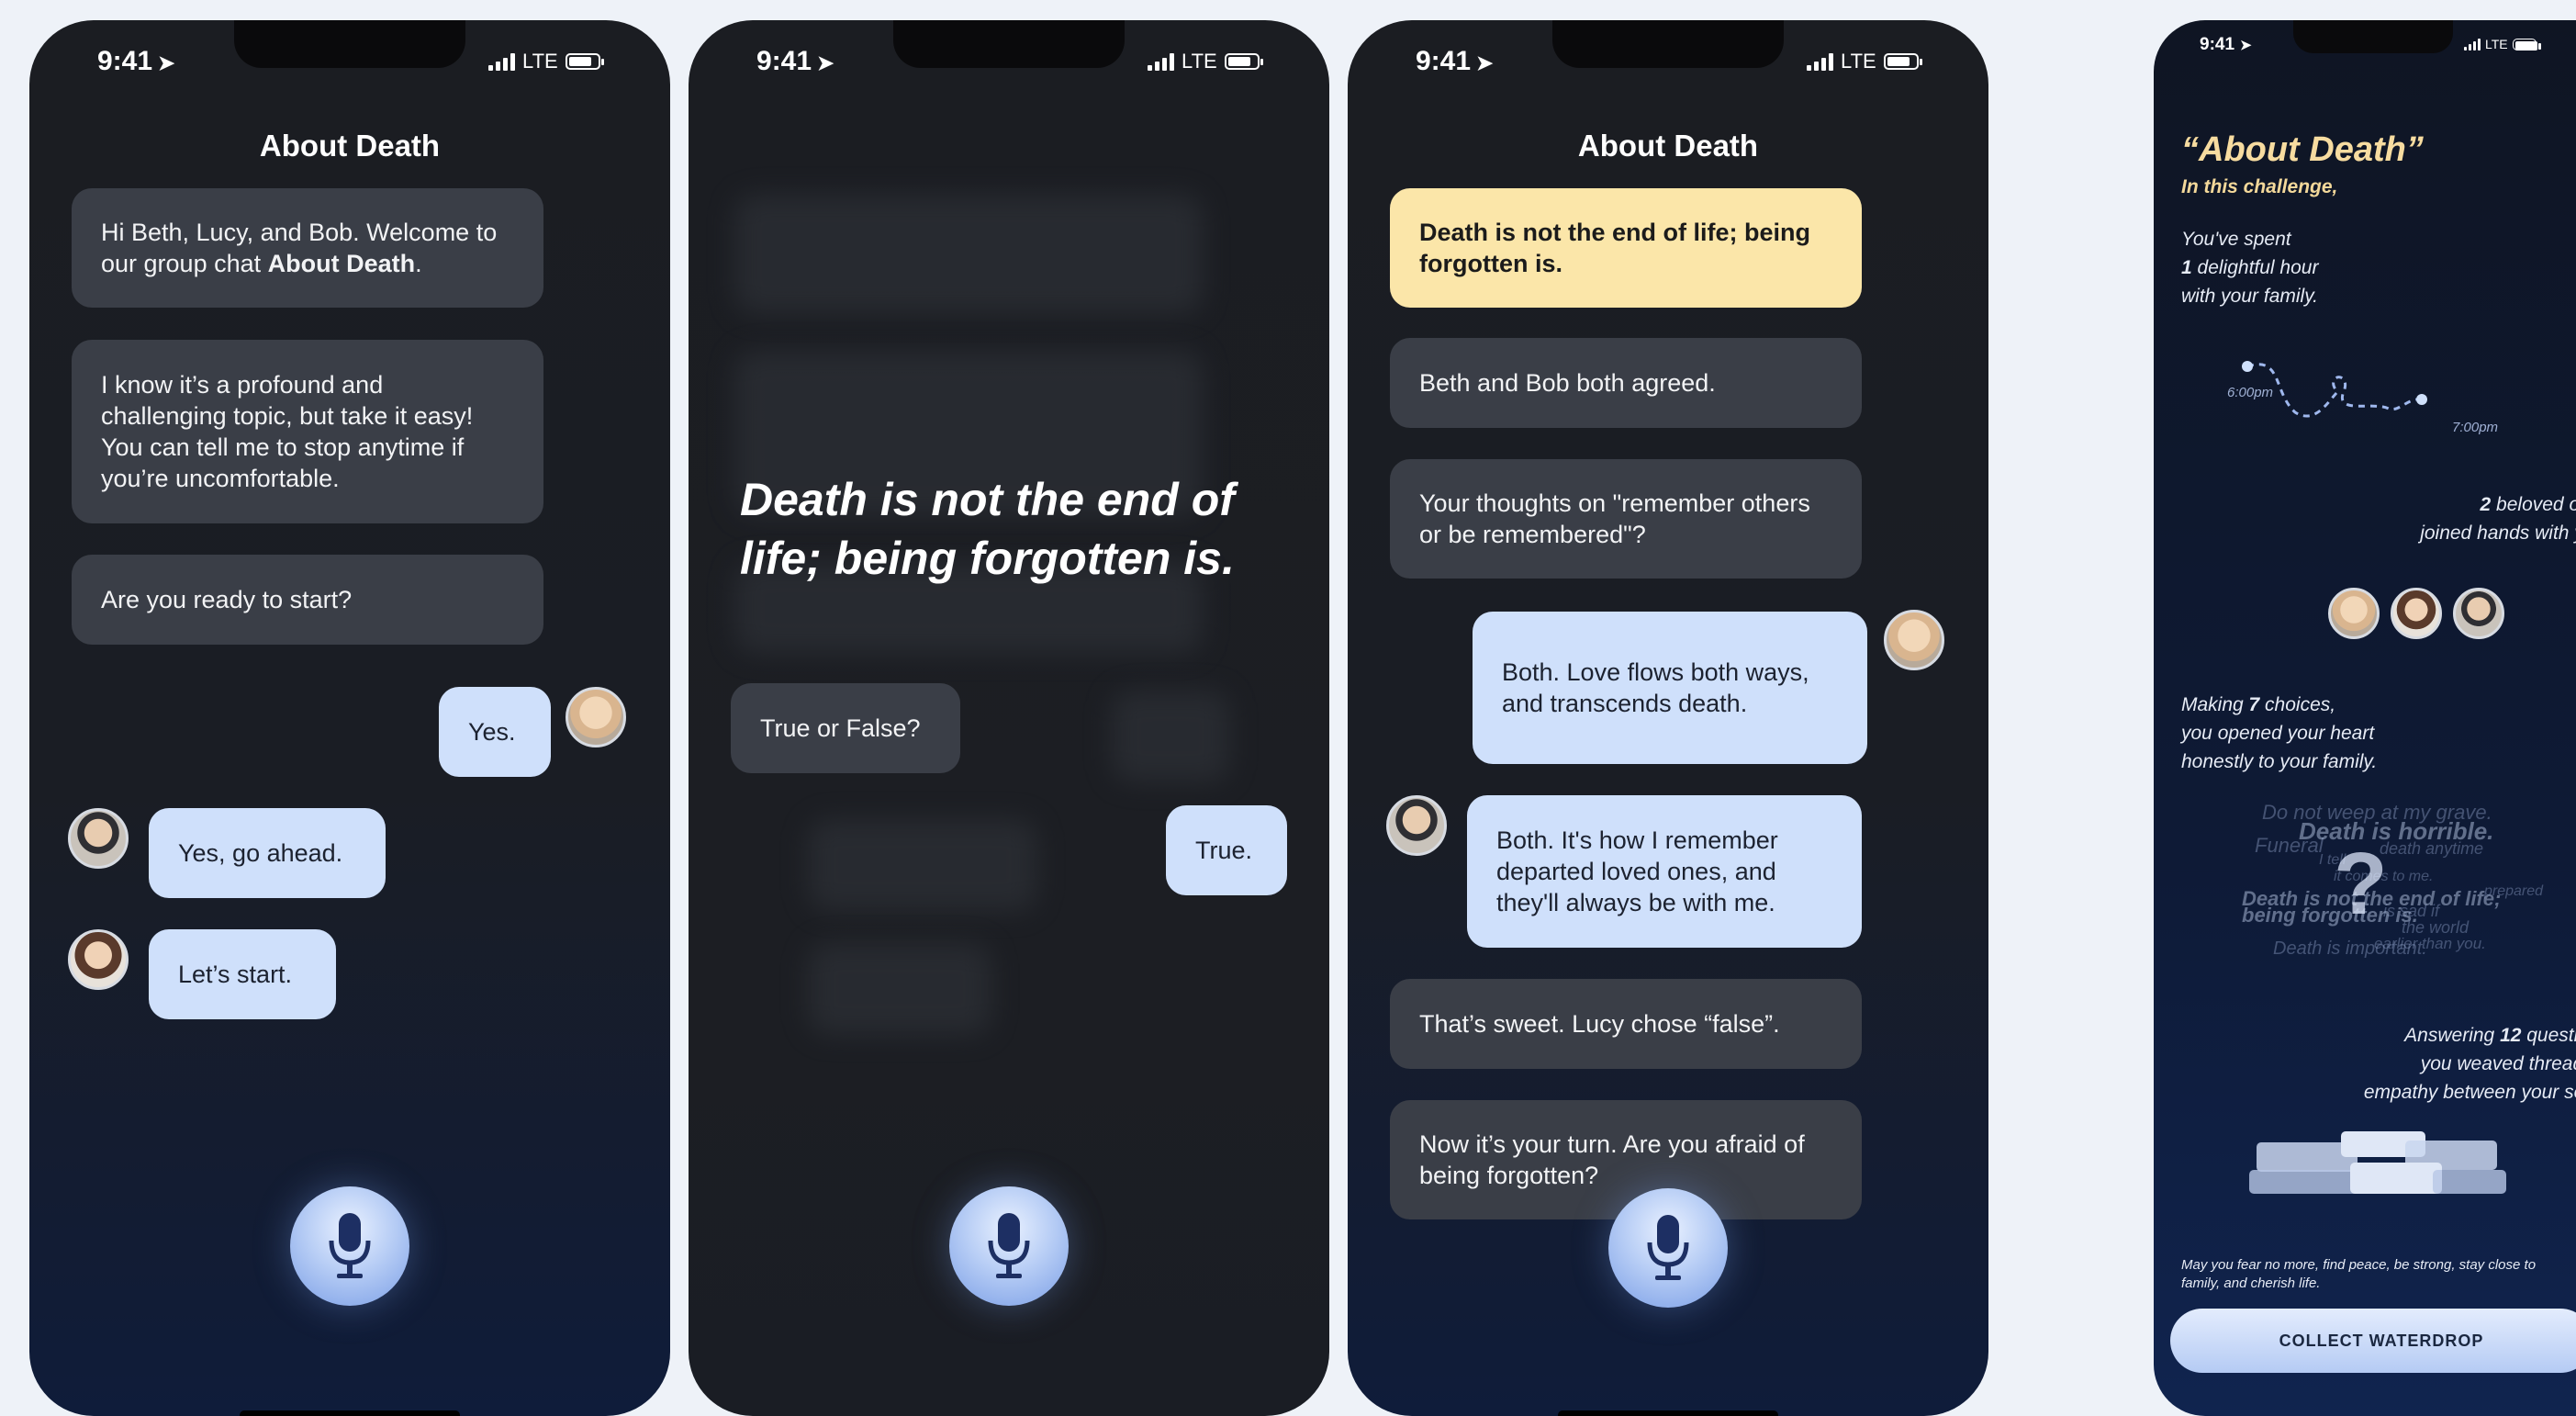 This screenshot has width=2576, height=1416. I want to click on summary-subtitle: In this challenge,, so click(2259, 186).